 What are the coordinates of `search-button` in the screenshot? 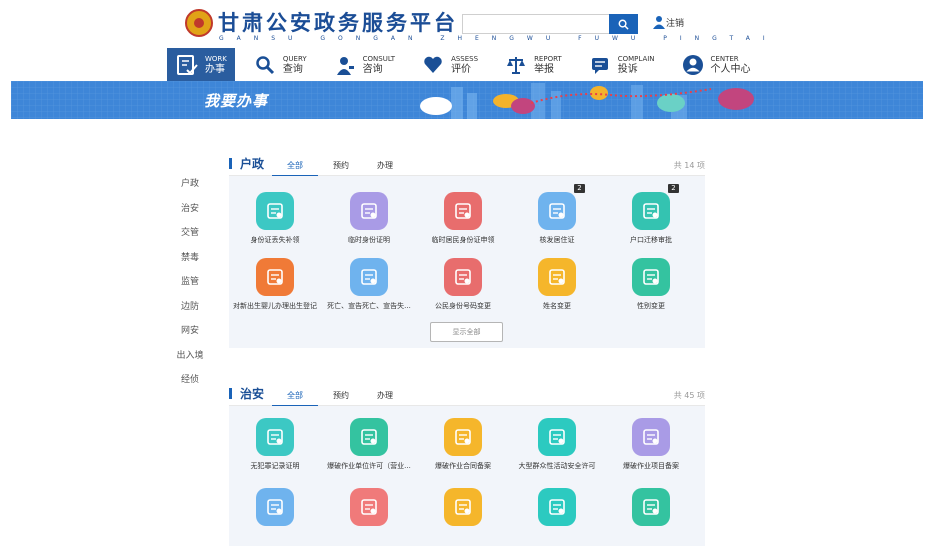 It's located at (623, 24).